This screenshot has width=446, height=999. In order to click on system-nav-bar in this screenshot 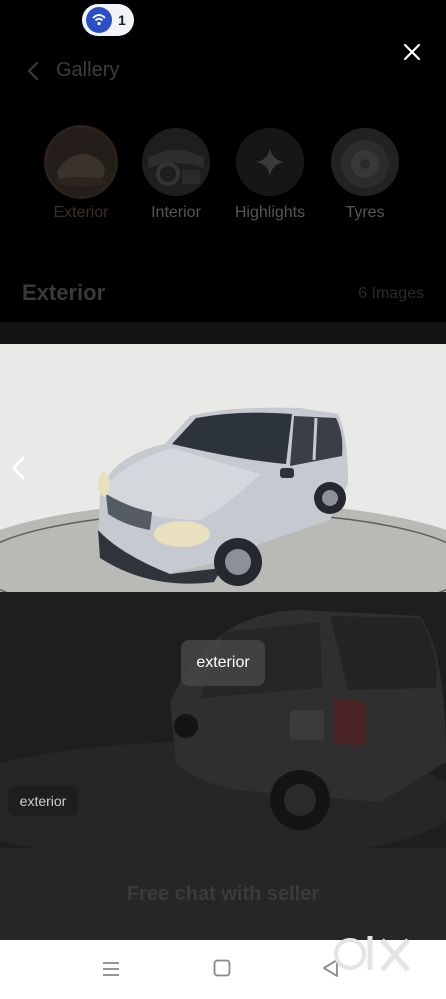, I will do `click(223, 967)`.